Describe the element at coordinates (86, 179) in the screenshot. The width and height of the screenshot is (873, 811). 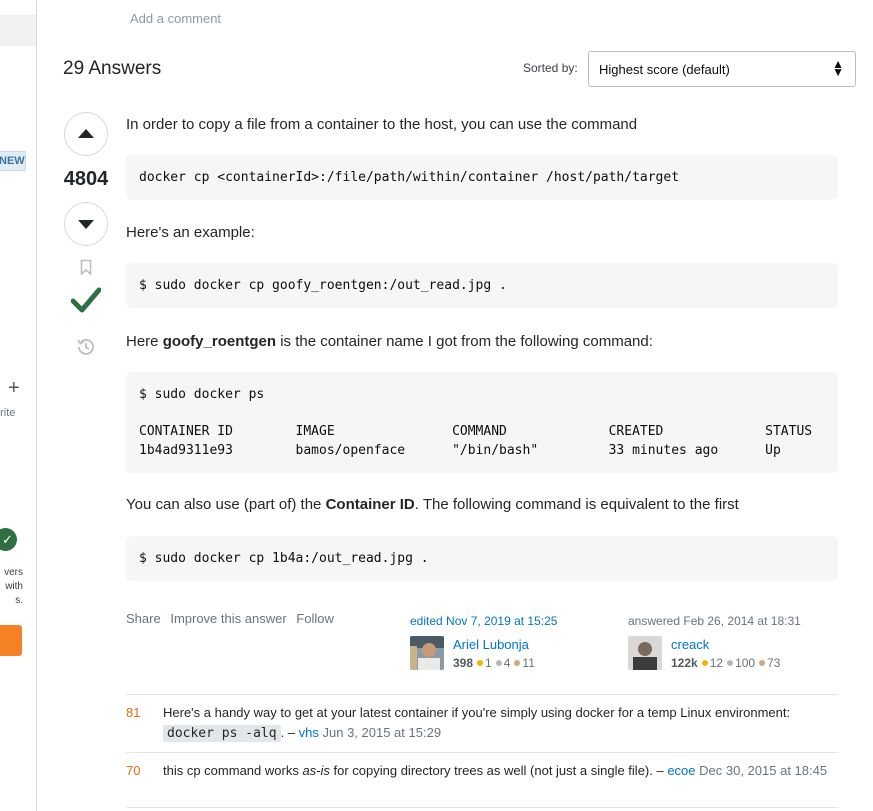
I see `answer-score: 4804` at that location.